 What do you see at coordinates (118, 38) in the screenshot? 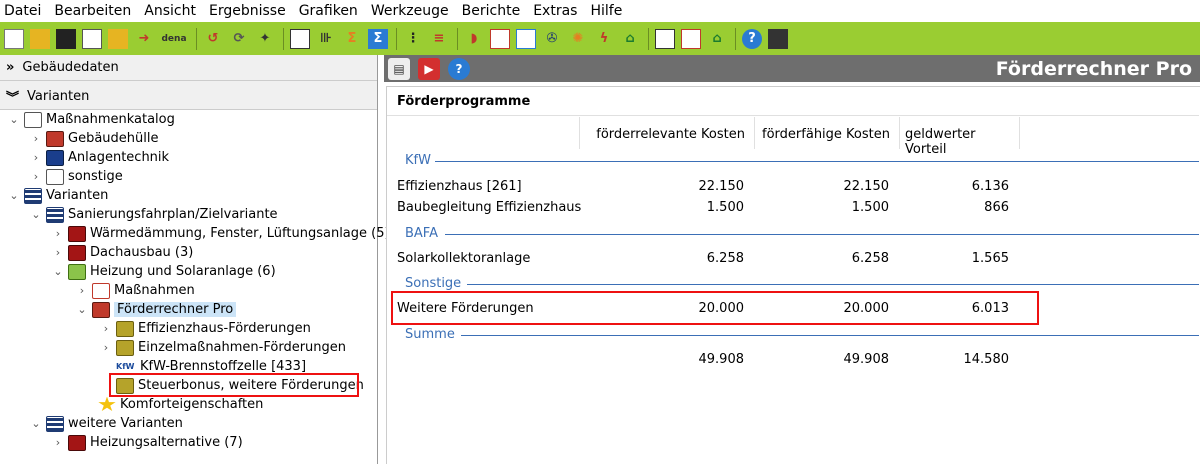
I see `import-icon` at bounding box center [118, 38].